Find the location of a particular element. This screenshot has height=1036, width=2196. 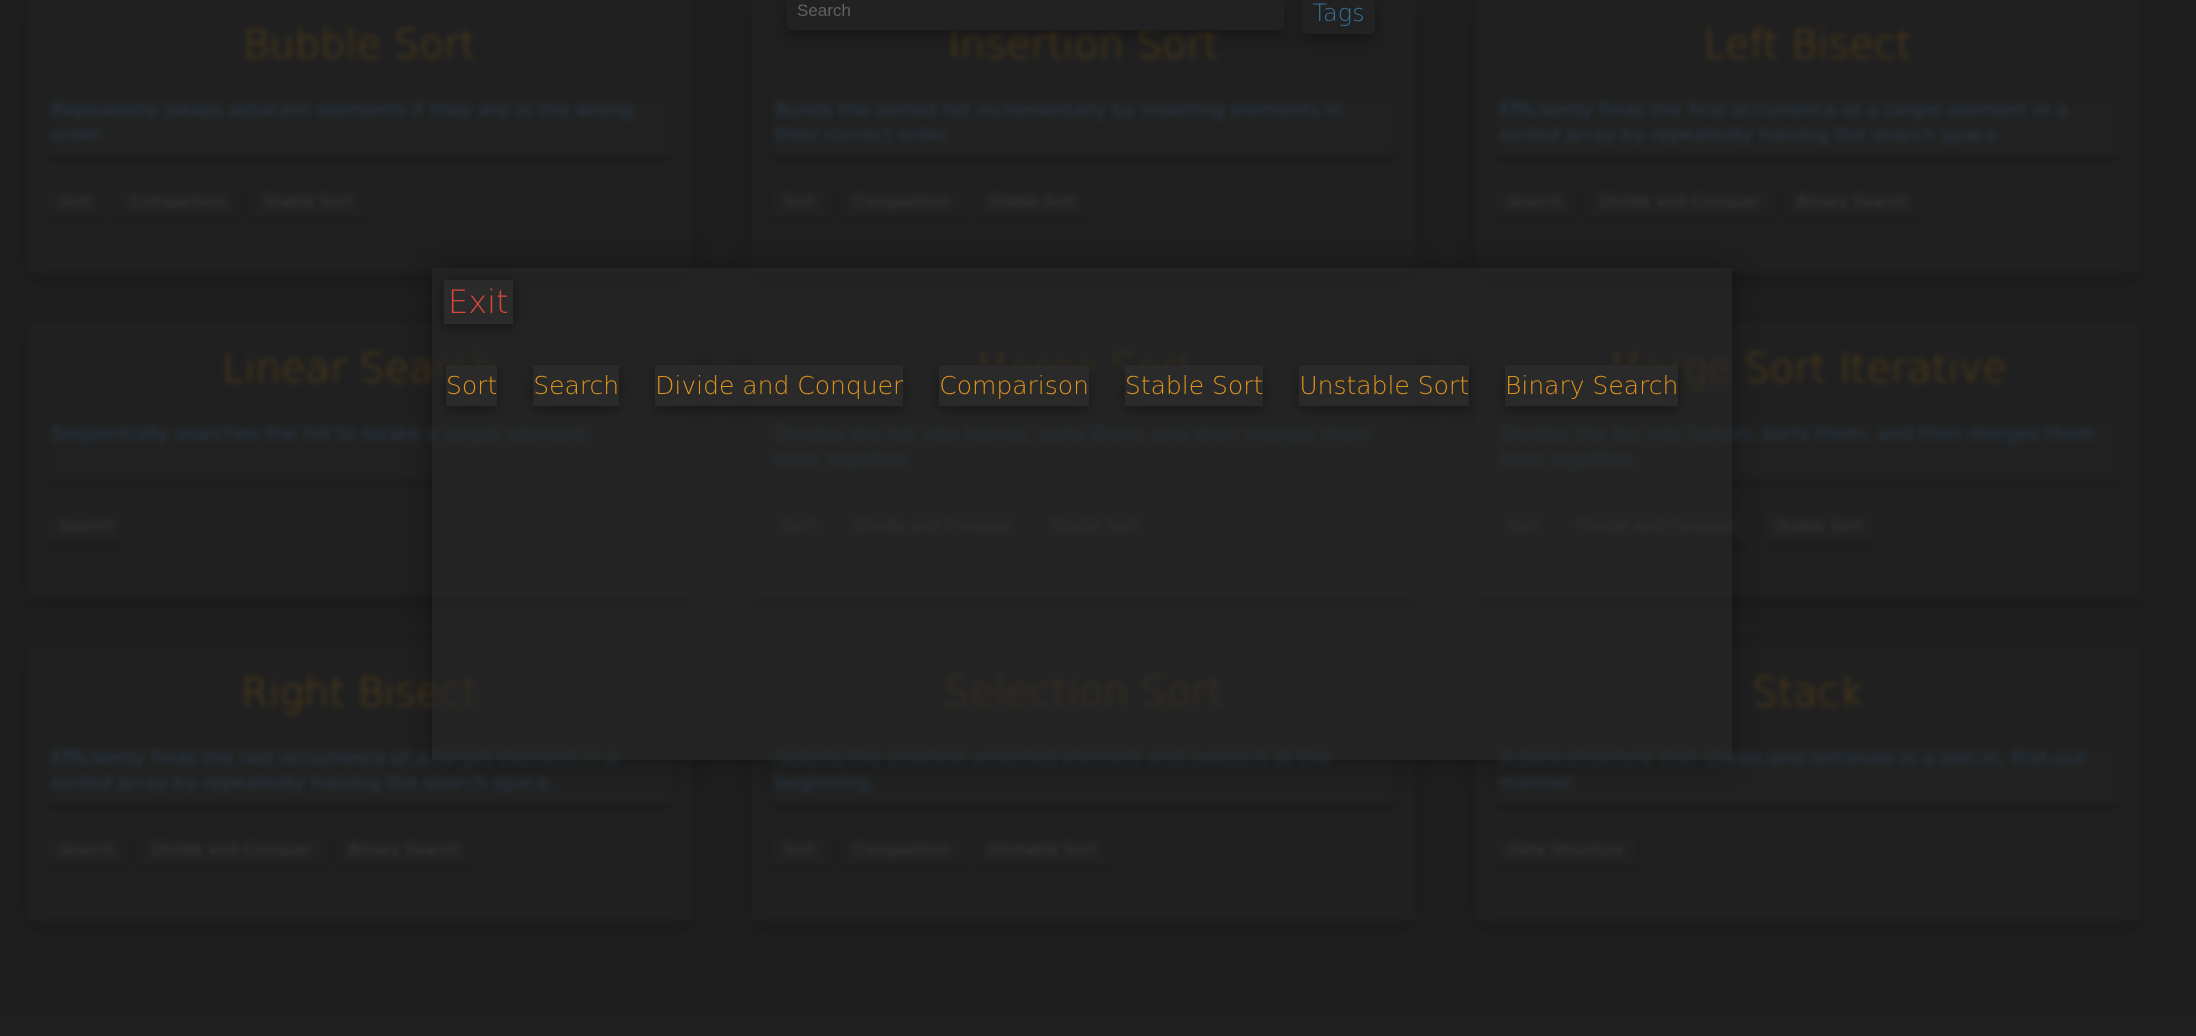

tag-button: Stable Sort is located at coordinates (1194, 385).